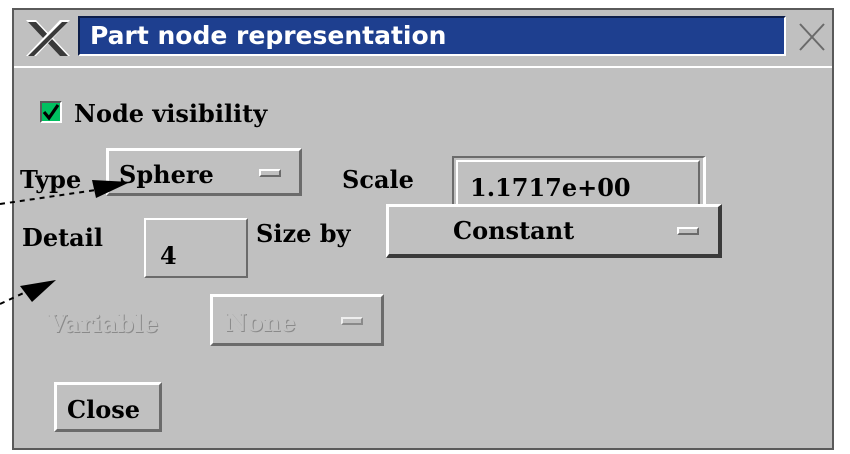  I want to click on callout-arrows, so click(65, 242).